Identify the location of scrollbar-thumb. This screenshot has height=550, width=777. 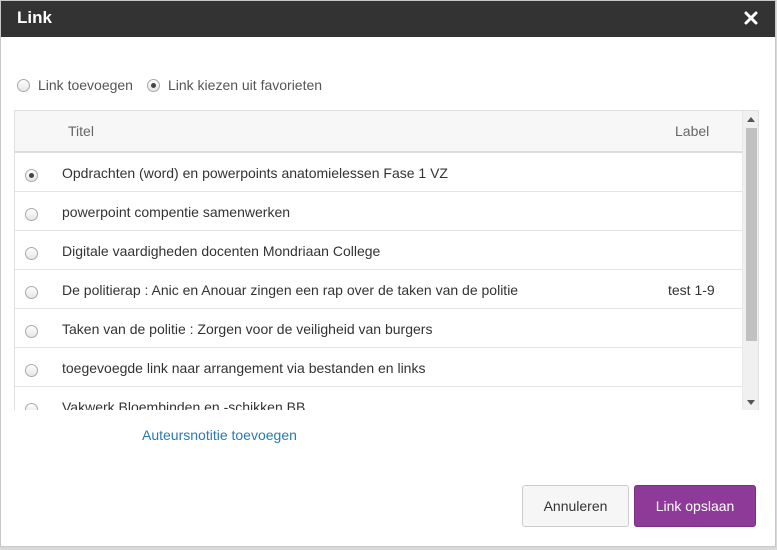
(751, 234).